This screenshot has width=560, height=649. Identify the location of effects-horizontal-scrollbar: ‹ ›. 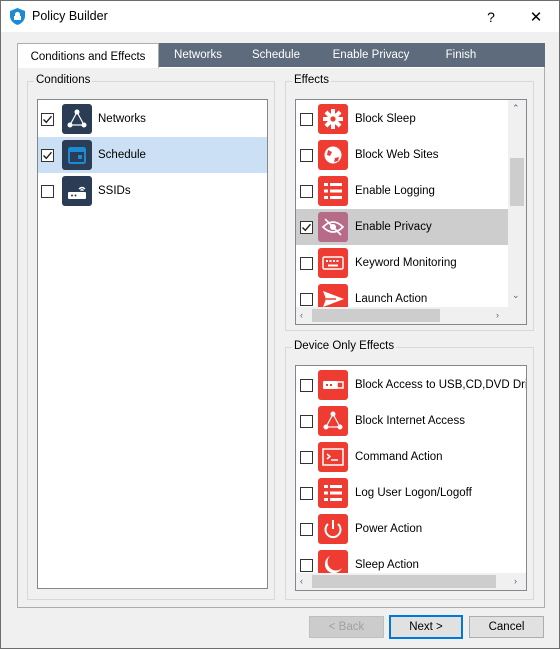
(402, 315).